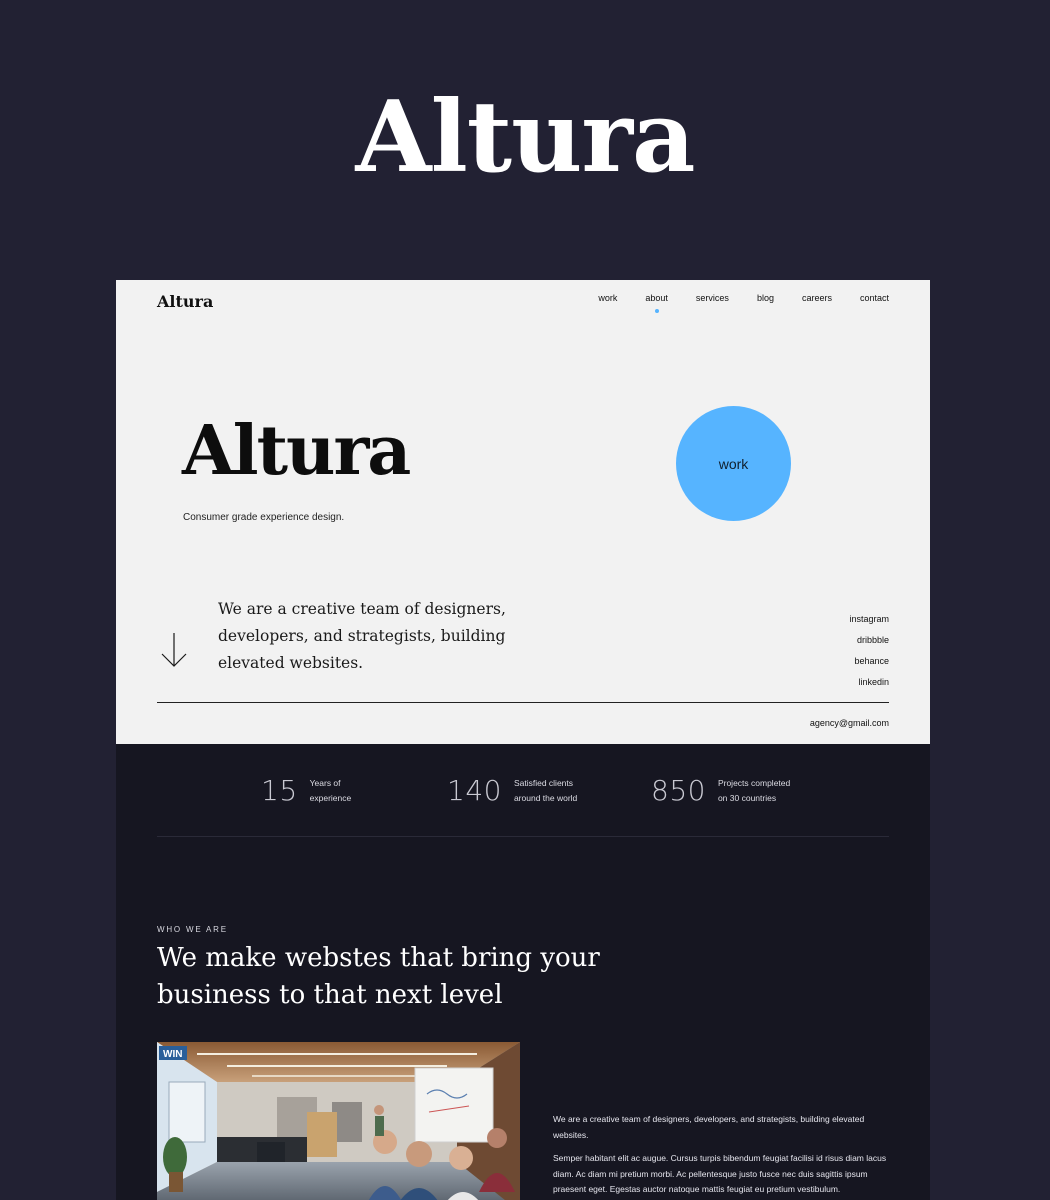  Describe the element at coordinates (678, 790) in the screenshot. I see `stat-number: 850` at that location.